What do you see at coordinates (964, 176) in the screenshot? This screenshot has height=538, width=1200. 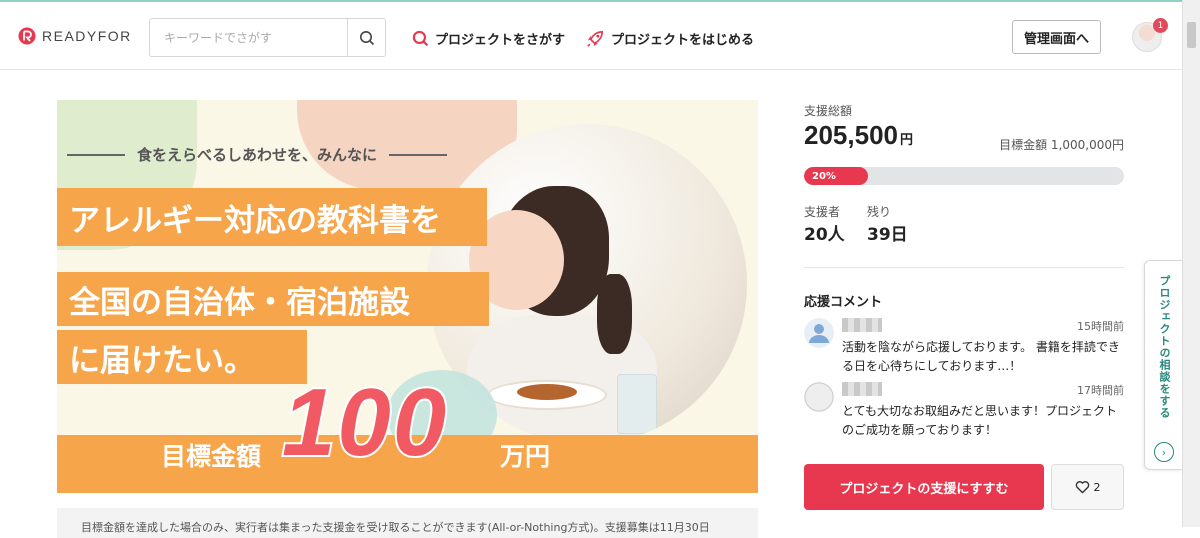 I see `funding-progress-bar: 20%` at bounding box center [964, 176].